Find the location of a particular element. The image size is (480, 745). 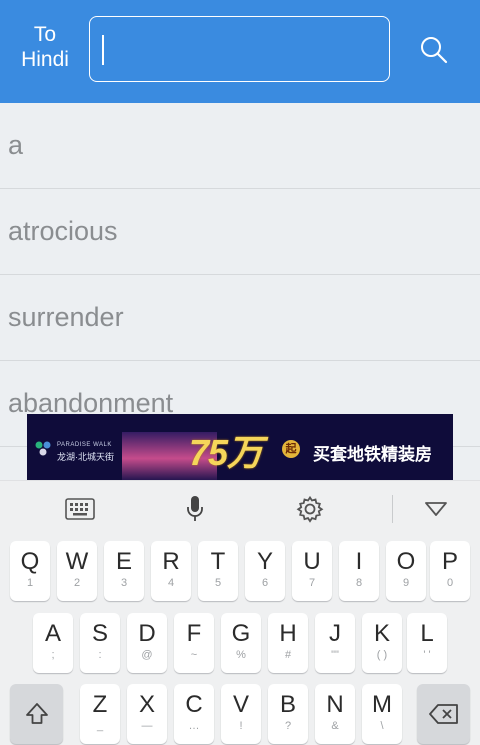

key-z: Z _ is located at coordinates (100, 714).